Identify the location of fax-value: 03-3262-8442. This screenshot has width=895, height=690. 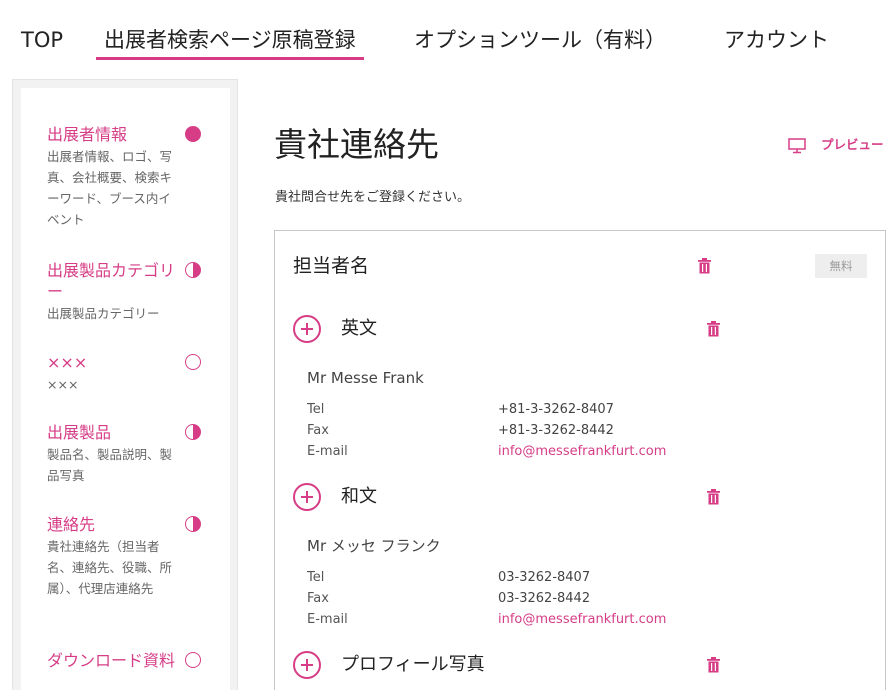
(544, 598).